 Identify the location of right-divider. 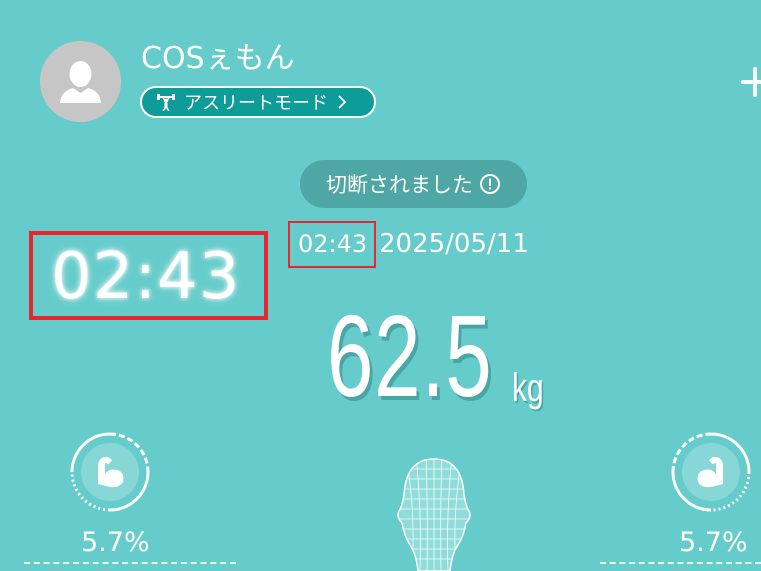
(680, 563).